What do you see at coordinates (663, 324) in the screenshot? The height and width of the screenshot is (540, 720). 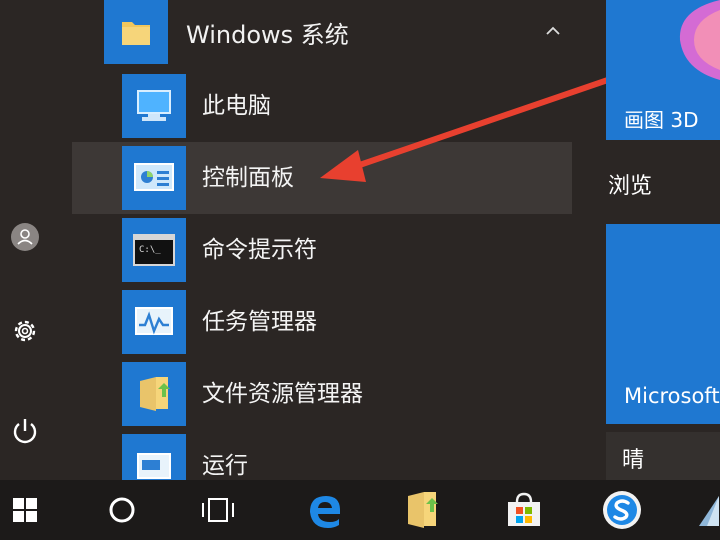 I see `tile-microsoft: Microsoft` at bounding box center [663, 324].